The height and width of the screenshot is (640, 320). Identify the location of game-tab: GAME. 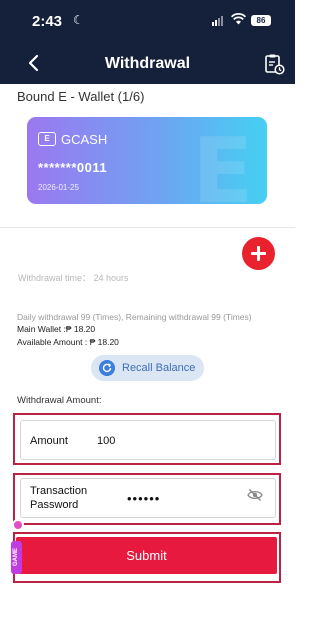
(16, 557).